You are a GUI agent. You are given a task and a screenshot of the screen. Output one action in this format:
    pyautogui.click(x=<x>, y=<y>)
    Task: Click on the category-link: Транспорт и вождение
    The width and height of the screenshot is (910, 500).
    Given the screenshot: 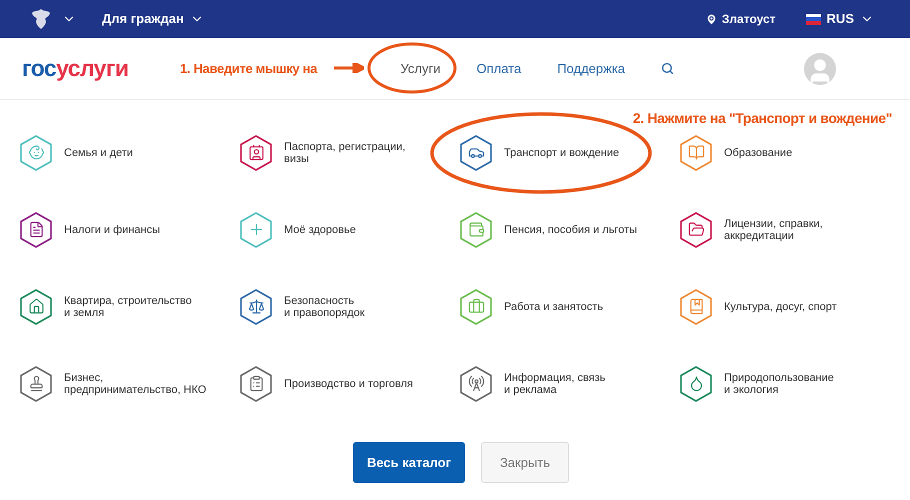 What is the action you would take?
    pyautogui.click(x=562, y=152)
    